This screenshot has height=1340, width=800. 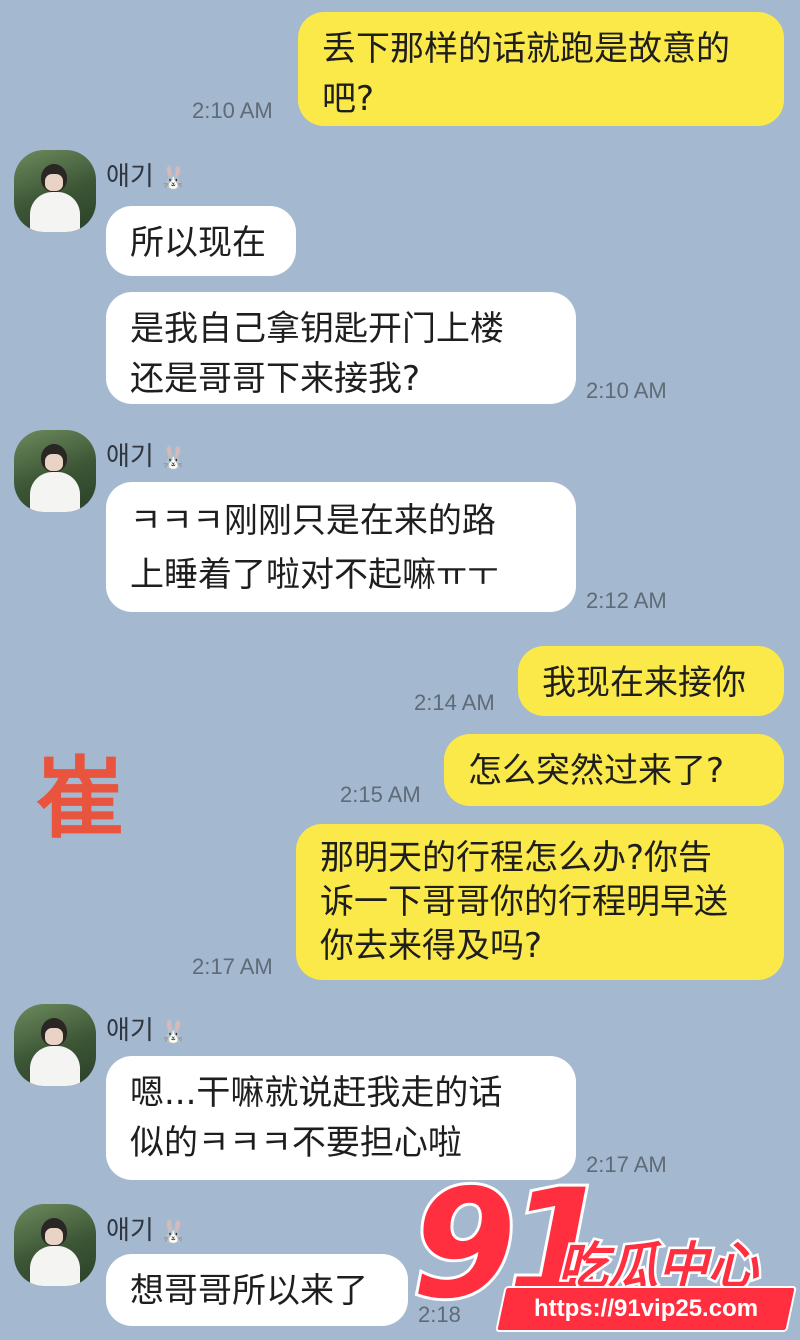 What do you see at coordinates (454, 702) in the screenshot?
I see `message-timestamp: 2:14 AM` at bounding box center [454, 702].